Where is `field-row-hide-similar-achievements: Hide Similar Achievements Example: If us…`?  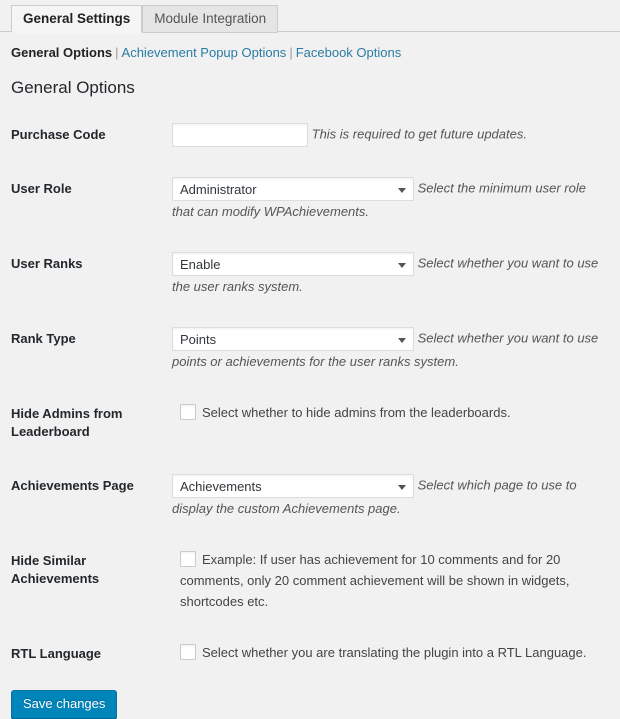 field-row-hide-similar-achievements: Hide Similar Achievements Example: If us… is located at coordinates (310, 580).